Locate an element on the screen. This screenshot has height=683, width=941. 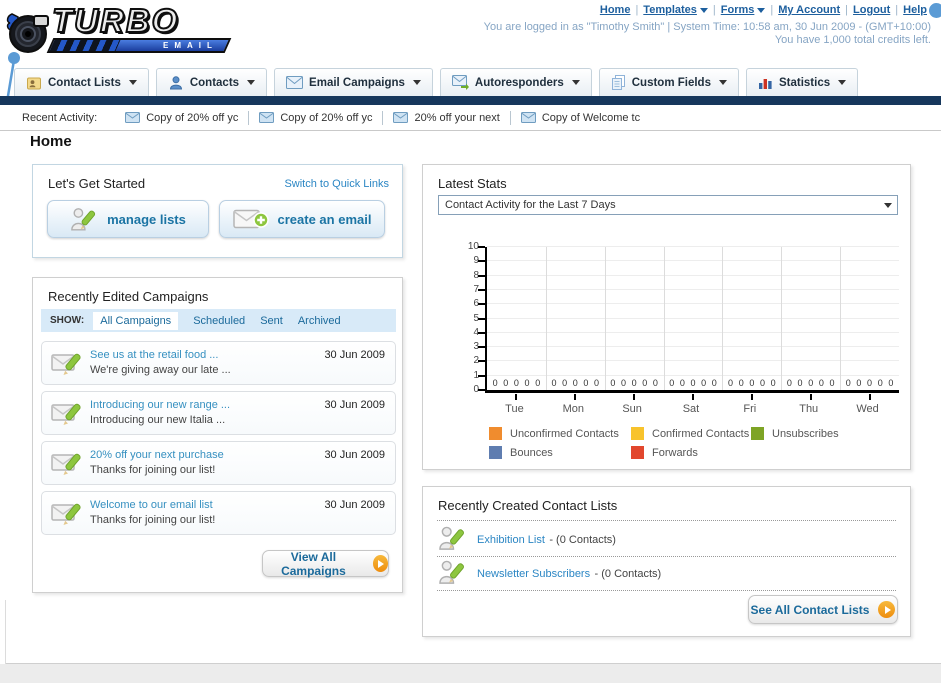
y-tick-label: 2 is located at coordinates (476, 361).